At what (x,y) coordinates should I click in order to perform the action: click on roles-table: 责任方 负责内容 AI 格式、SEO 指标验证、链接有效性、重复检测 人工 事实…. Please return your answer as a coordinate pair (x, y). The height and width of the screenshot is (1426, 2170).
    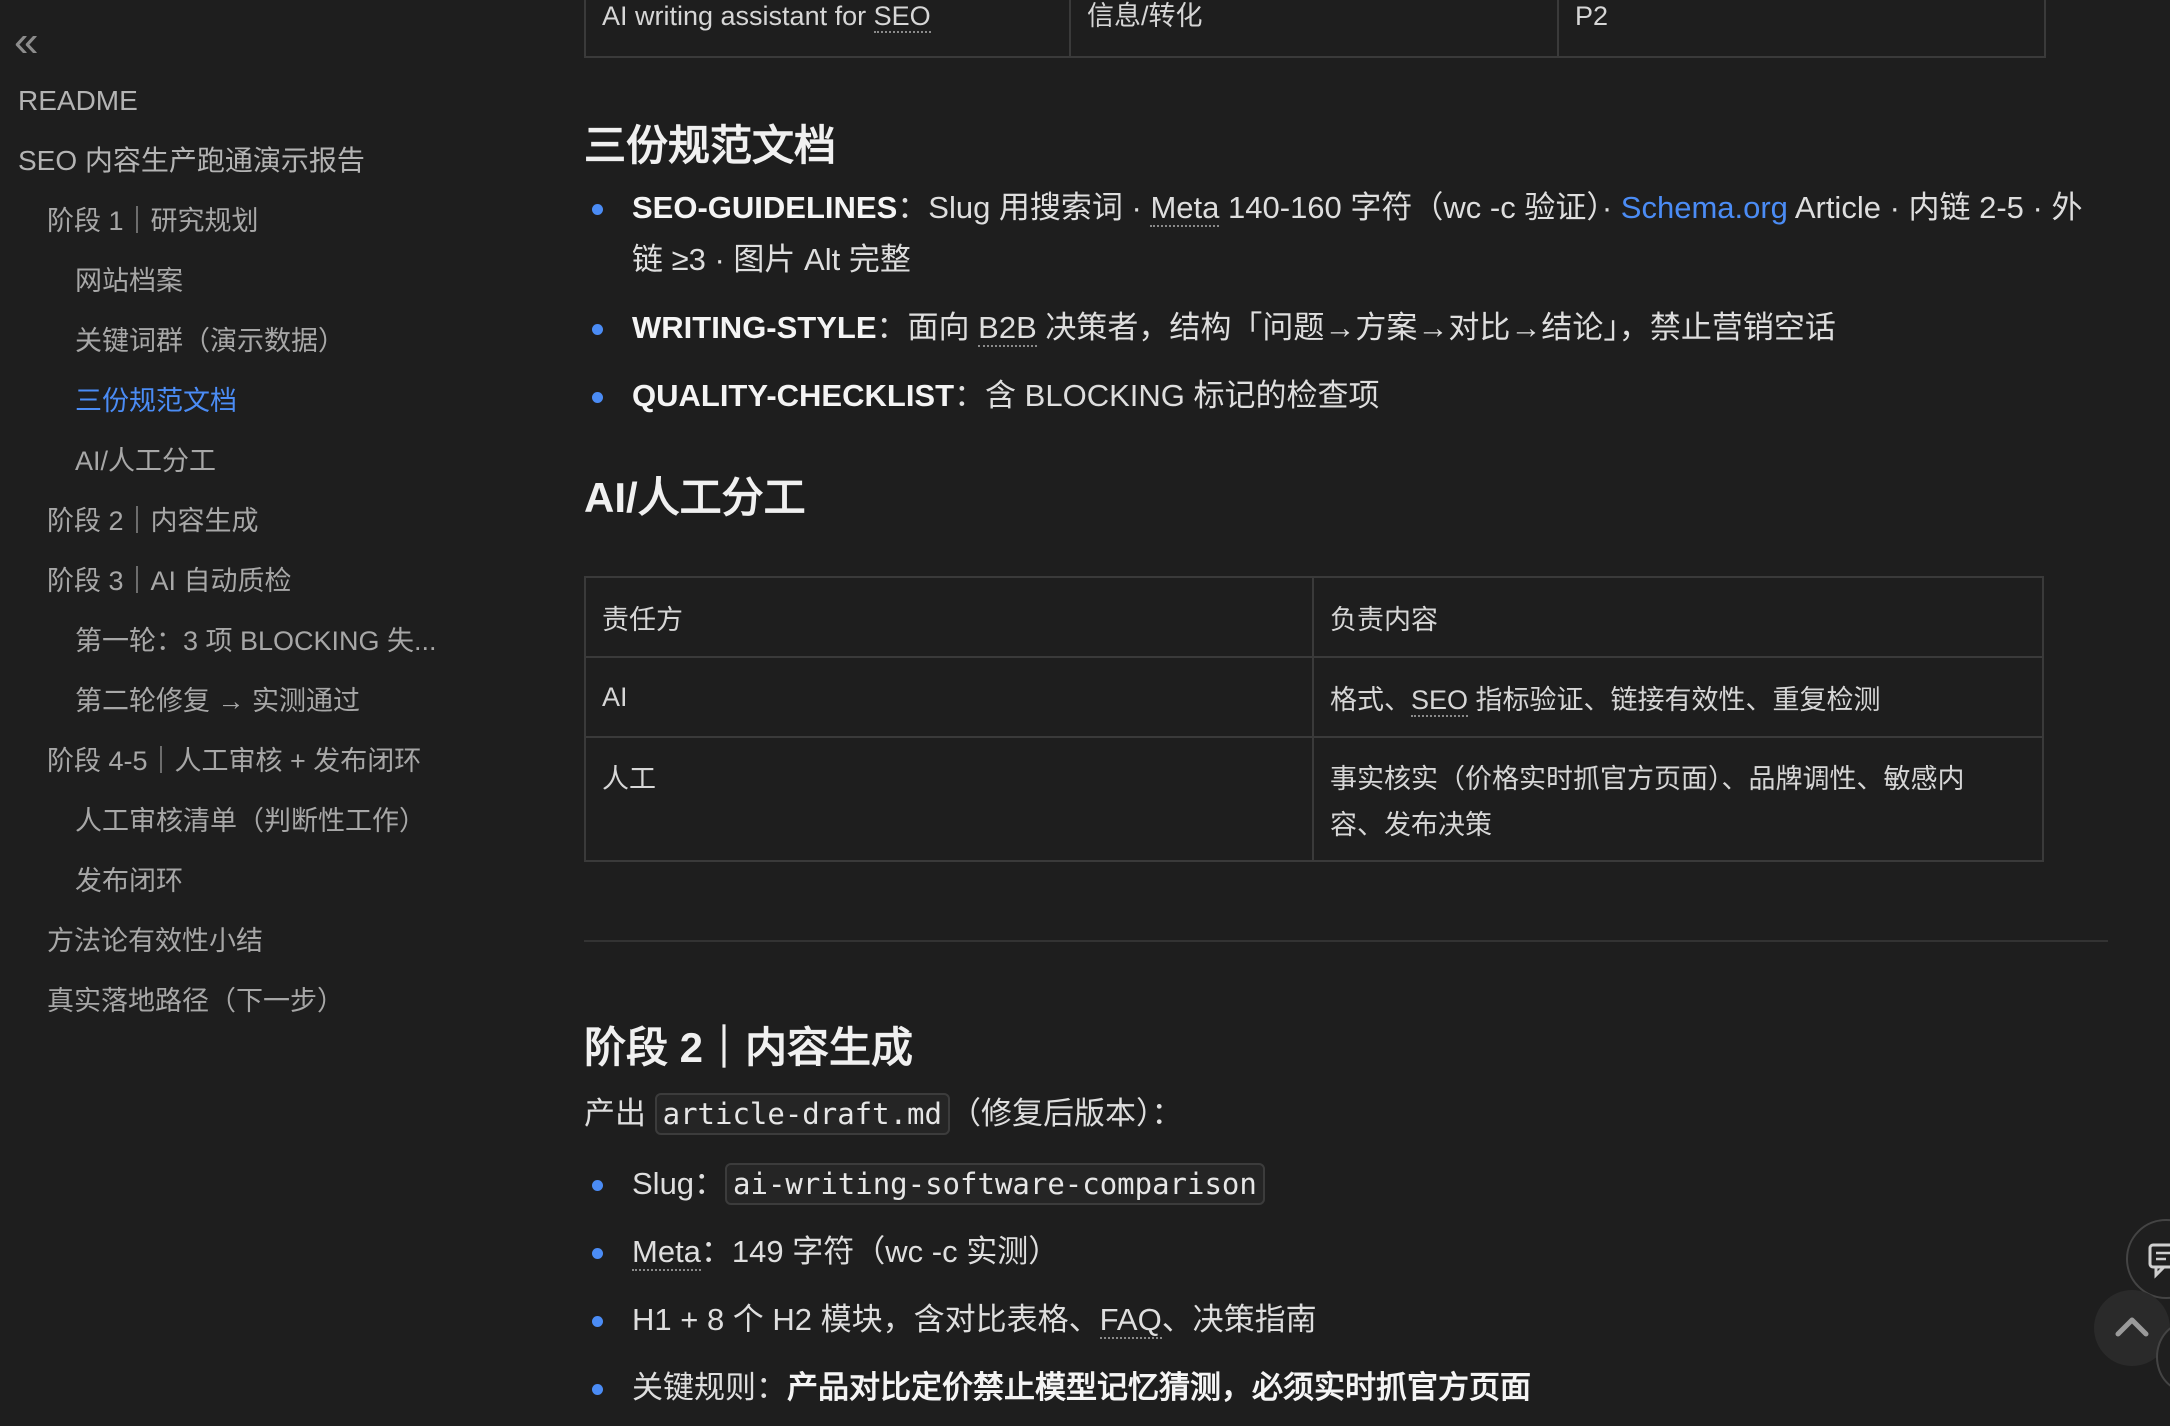
    Looking at the image, I should click on (1314, 719).